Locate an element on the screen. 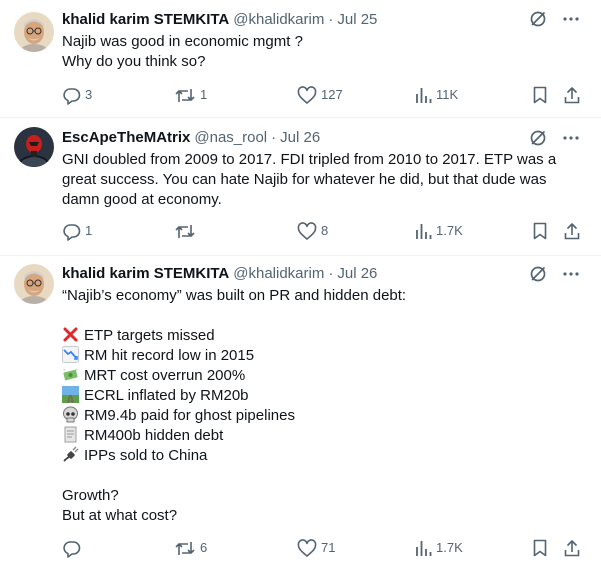 Image resolution: width=601 pixels, height=568 pixels. views-button: 11K is located at coordinates (436, 95).